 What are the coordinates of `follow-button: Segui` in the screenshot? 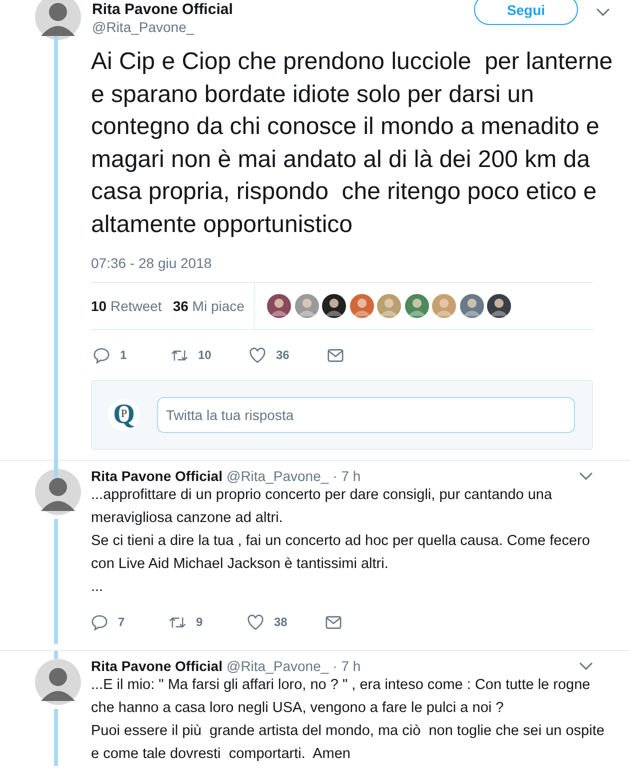 It's located at (526, 12).